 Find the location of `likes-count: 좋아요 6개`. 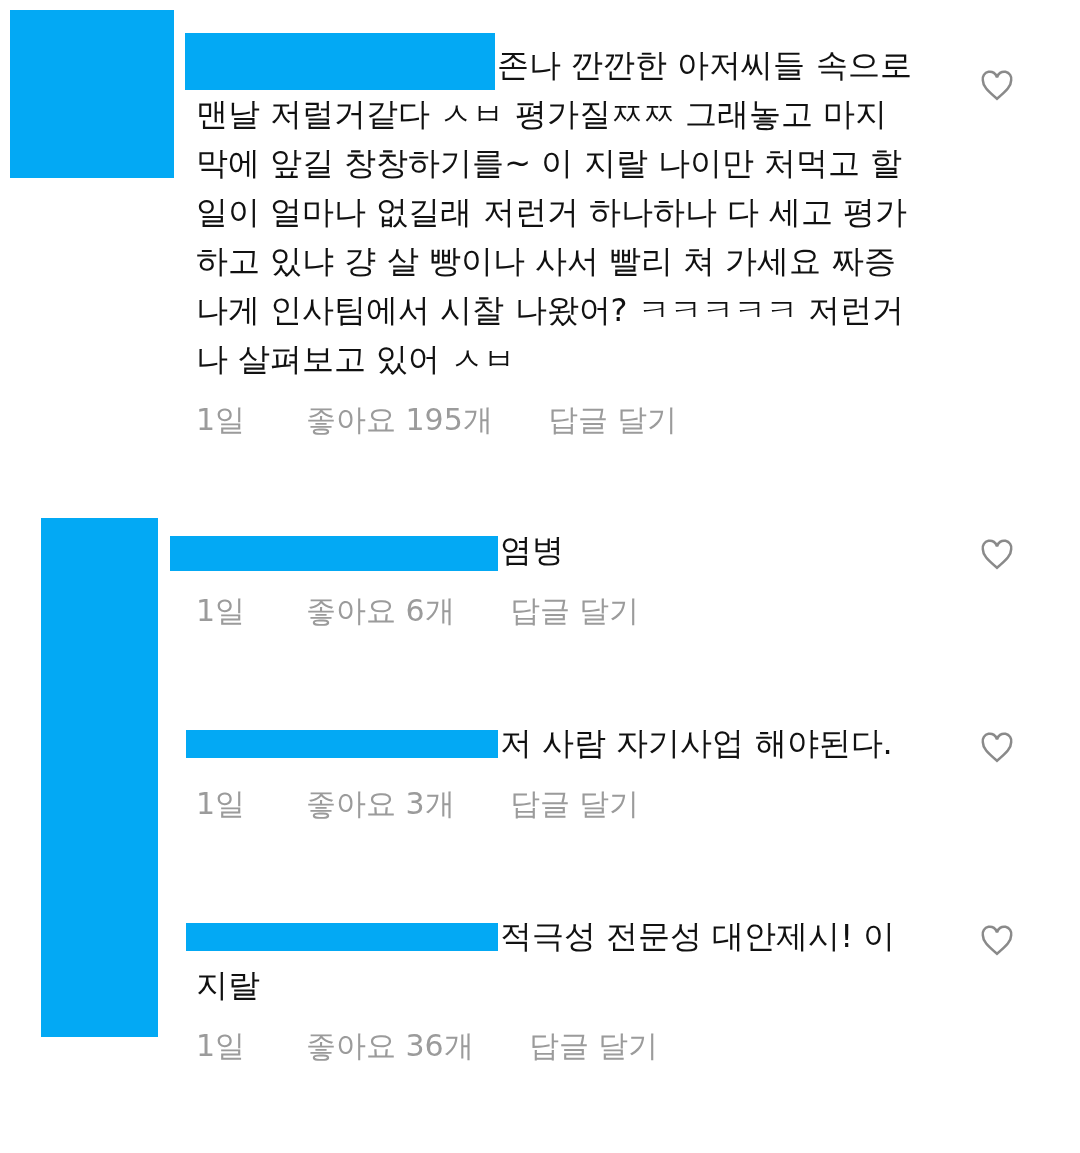

likes-count: 좋아요 6개 is located at coordinates (380, 611).